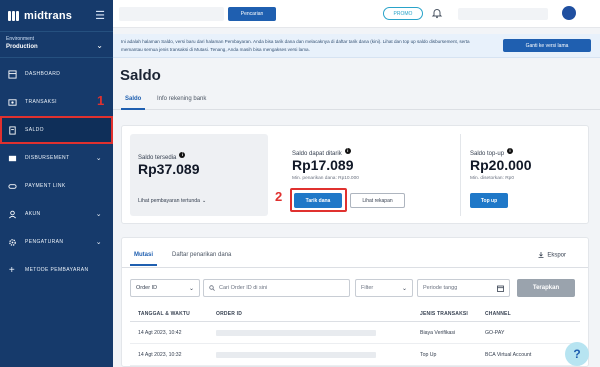 The width and height of the screenshot is (600, 367). Describe the element at coordinates (56, 214) in the screenshot. I see `sidebar-item-akun: AKUN ⌄` at that location.